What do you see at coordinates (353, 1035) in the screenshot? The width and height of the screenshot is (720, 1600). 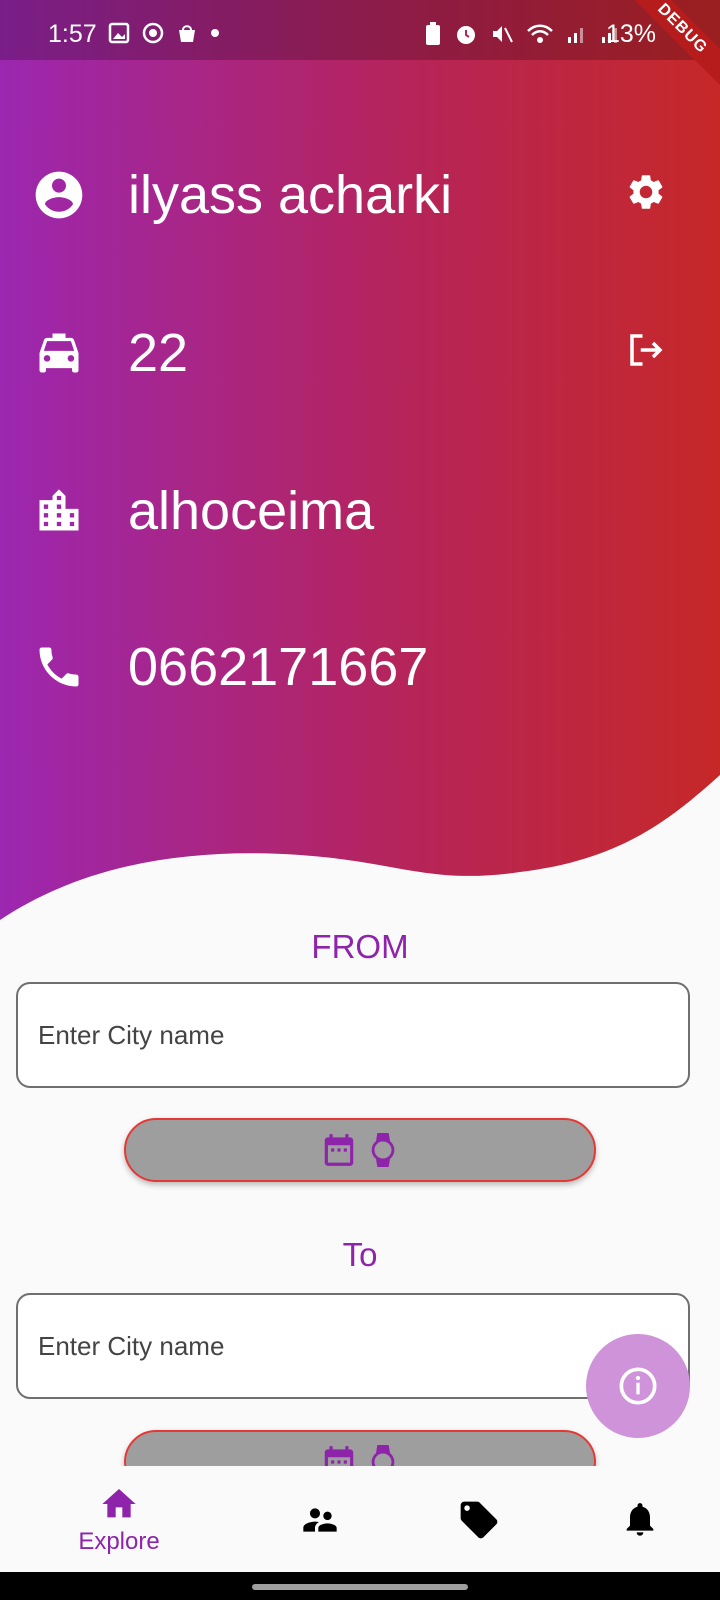 I see `from-city-input` at bounding box center [353, 1035].